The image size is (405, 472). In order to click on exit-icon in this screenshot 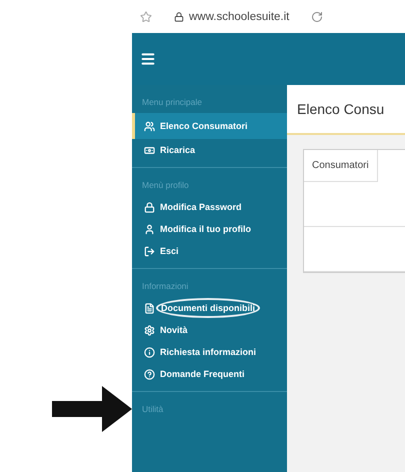, I will do `click(149, 251)`.